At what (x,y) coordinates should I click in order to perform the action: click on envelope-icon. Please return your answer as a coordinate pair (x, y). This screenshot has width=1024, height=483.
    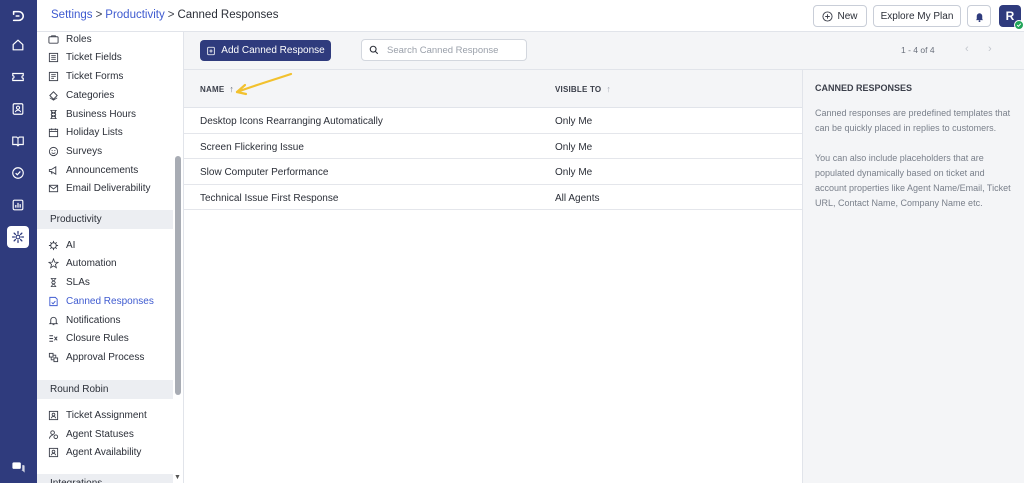
    Looking at the image, I should click on (53, 188).